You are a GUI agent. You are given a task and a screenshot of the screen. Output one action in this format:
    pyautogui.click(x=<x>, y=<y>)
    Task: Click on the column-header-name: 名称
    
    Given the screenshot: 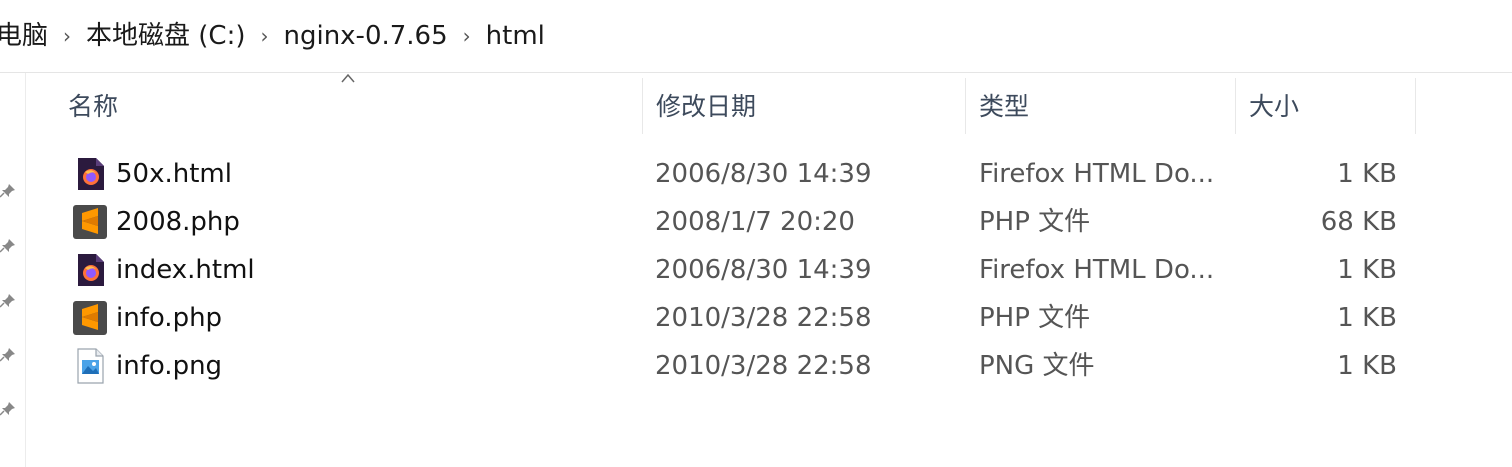 What is the action you would take?
    pyautogui.click(x=348, y=106)
    